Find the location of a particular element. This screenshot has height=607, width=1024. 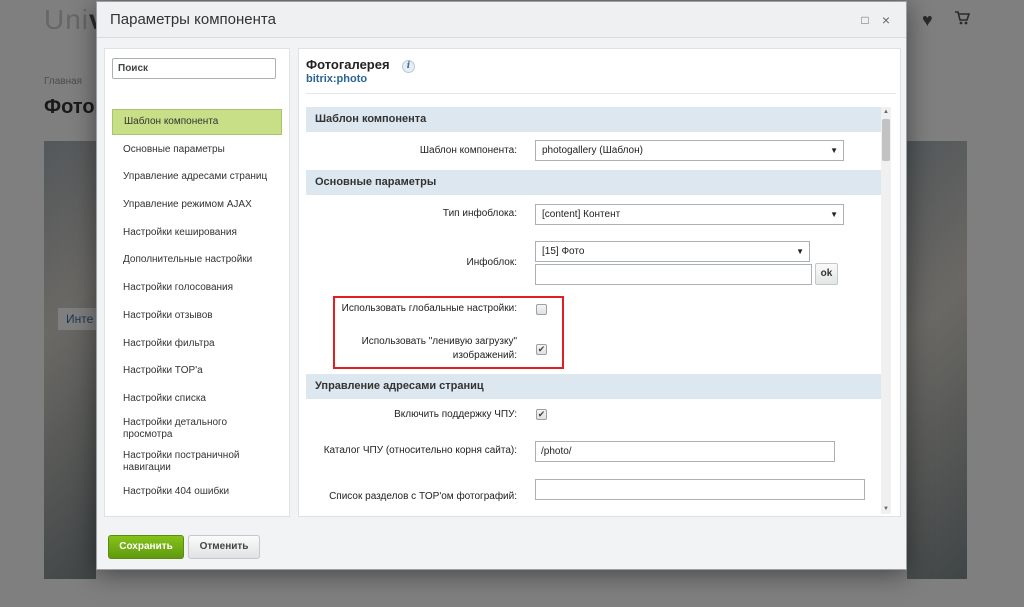

scroll-thumb is located at coordinates (886, 140).